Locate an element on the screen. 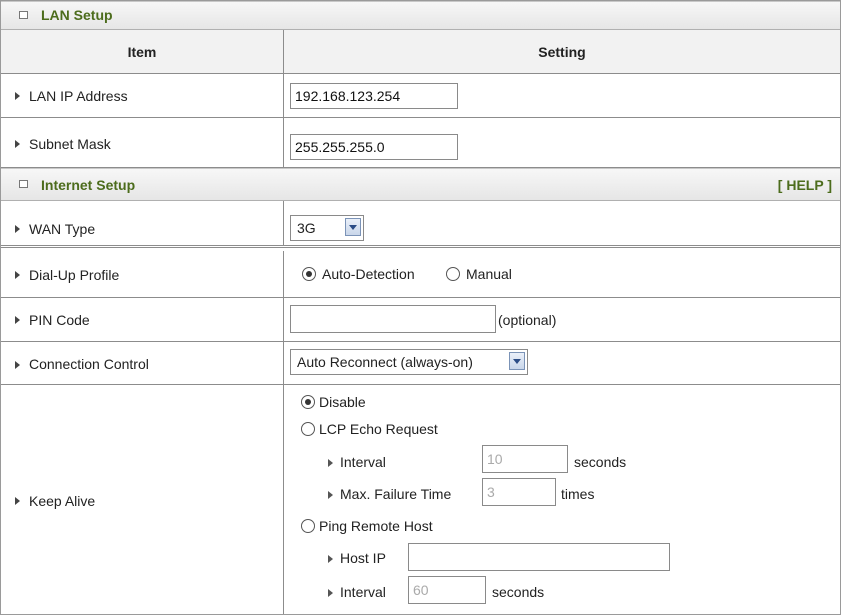  host-ip-input is located at coordinates (539, 557).